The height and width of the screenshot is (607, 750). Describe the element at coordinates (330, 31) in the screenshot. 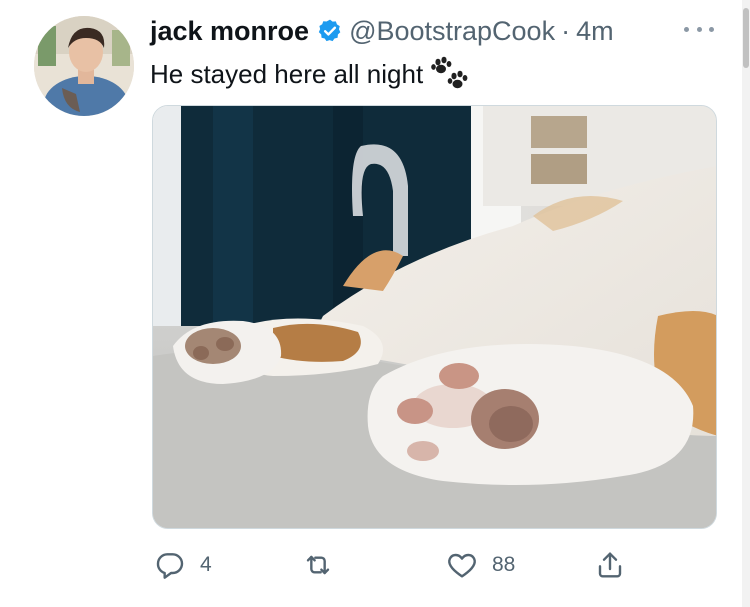

I see `verified-badge-icon` at that location.